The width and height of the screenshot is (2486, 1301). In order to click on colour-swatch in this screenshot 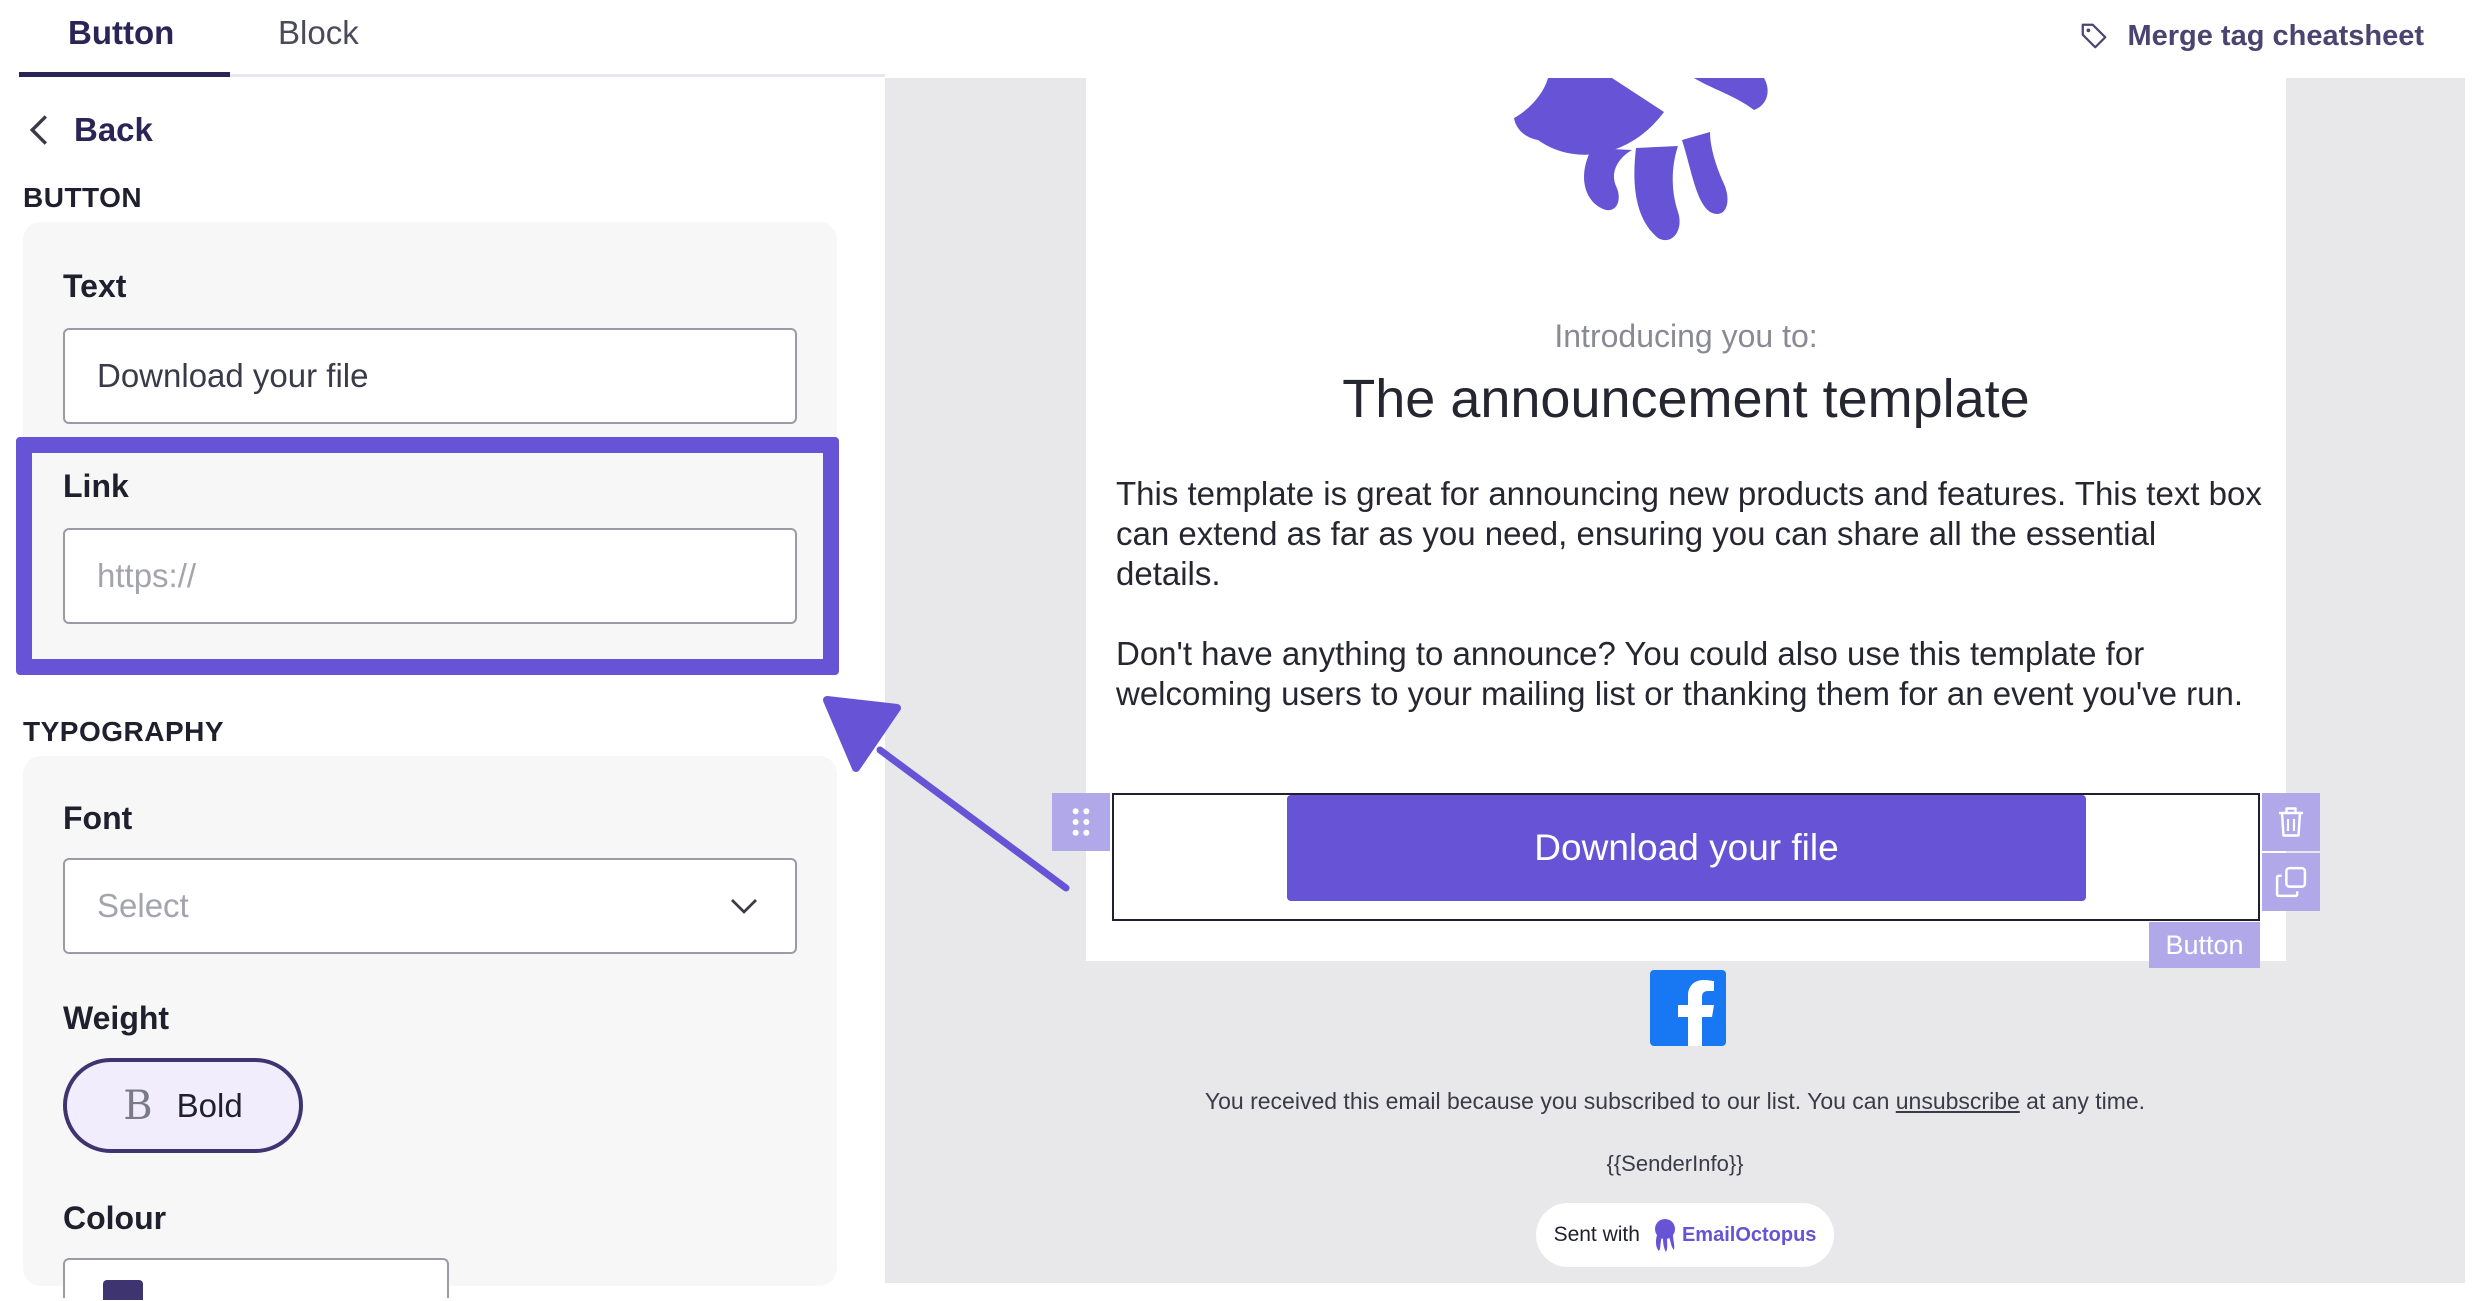, I will do `click(123, 1290)`.